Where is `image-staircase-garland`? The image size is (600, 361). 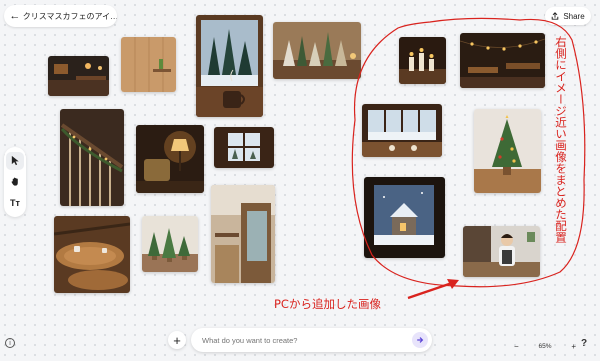
image-staircase-garland is located at coordinates (92, 157).